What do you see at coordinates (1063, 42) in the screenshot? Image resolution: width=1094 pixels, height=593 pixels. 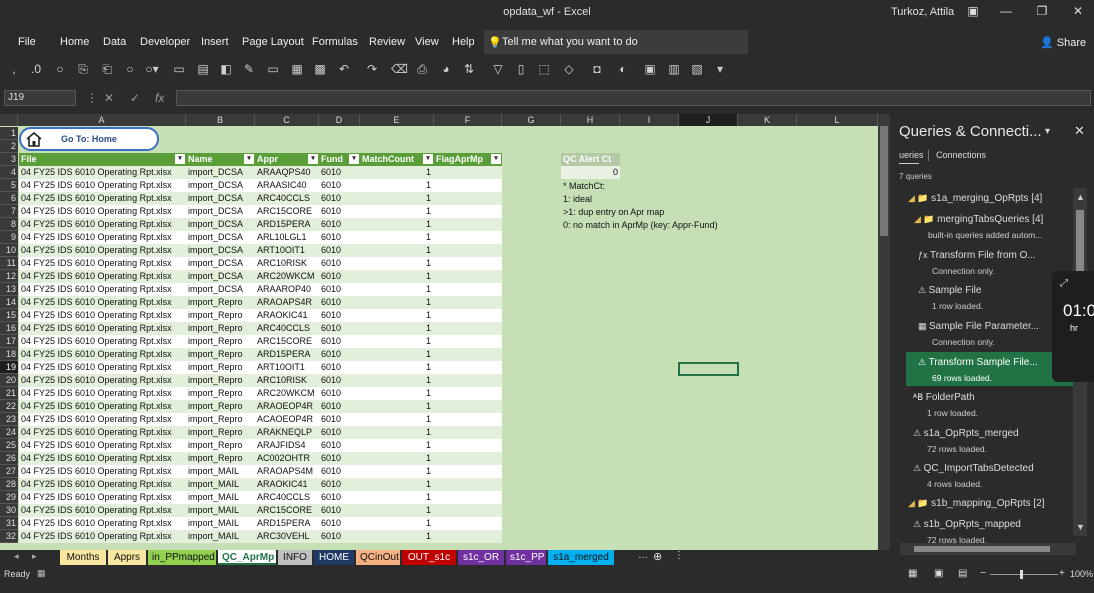 I see `share-button: 👤 Share` at bounding box center [1063, 42].